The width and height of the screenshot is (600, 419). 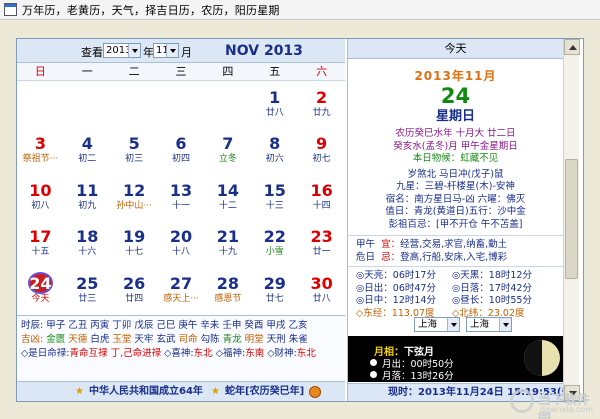 I want to click on lunar-day: 今天, so click(x=40, y=298).